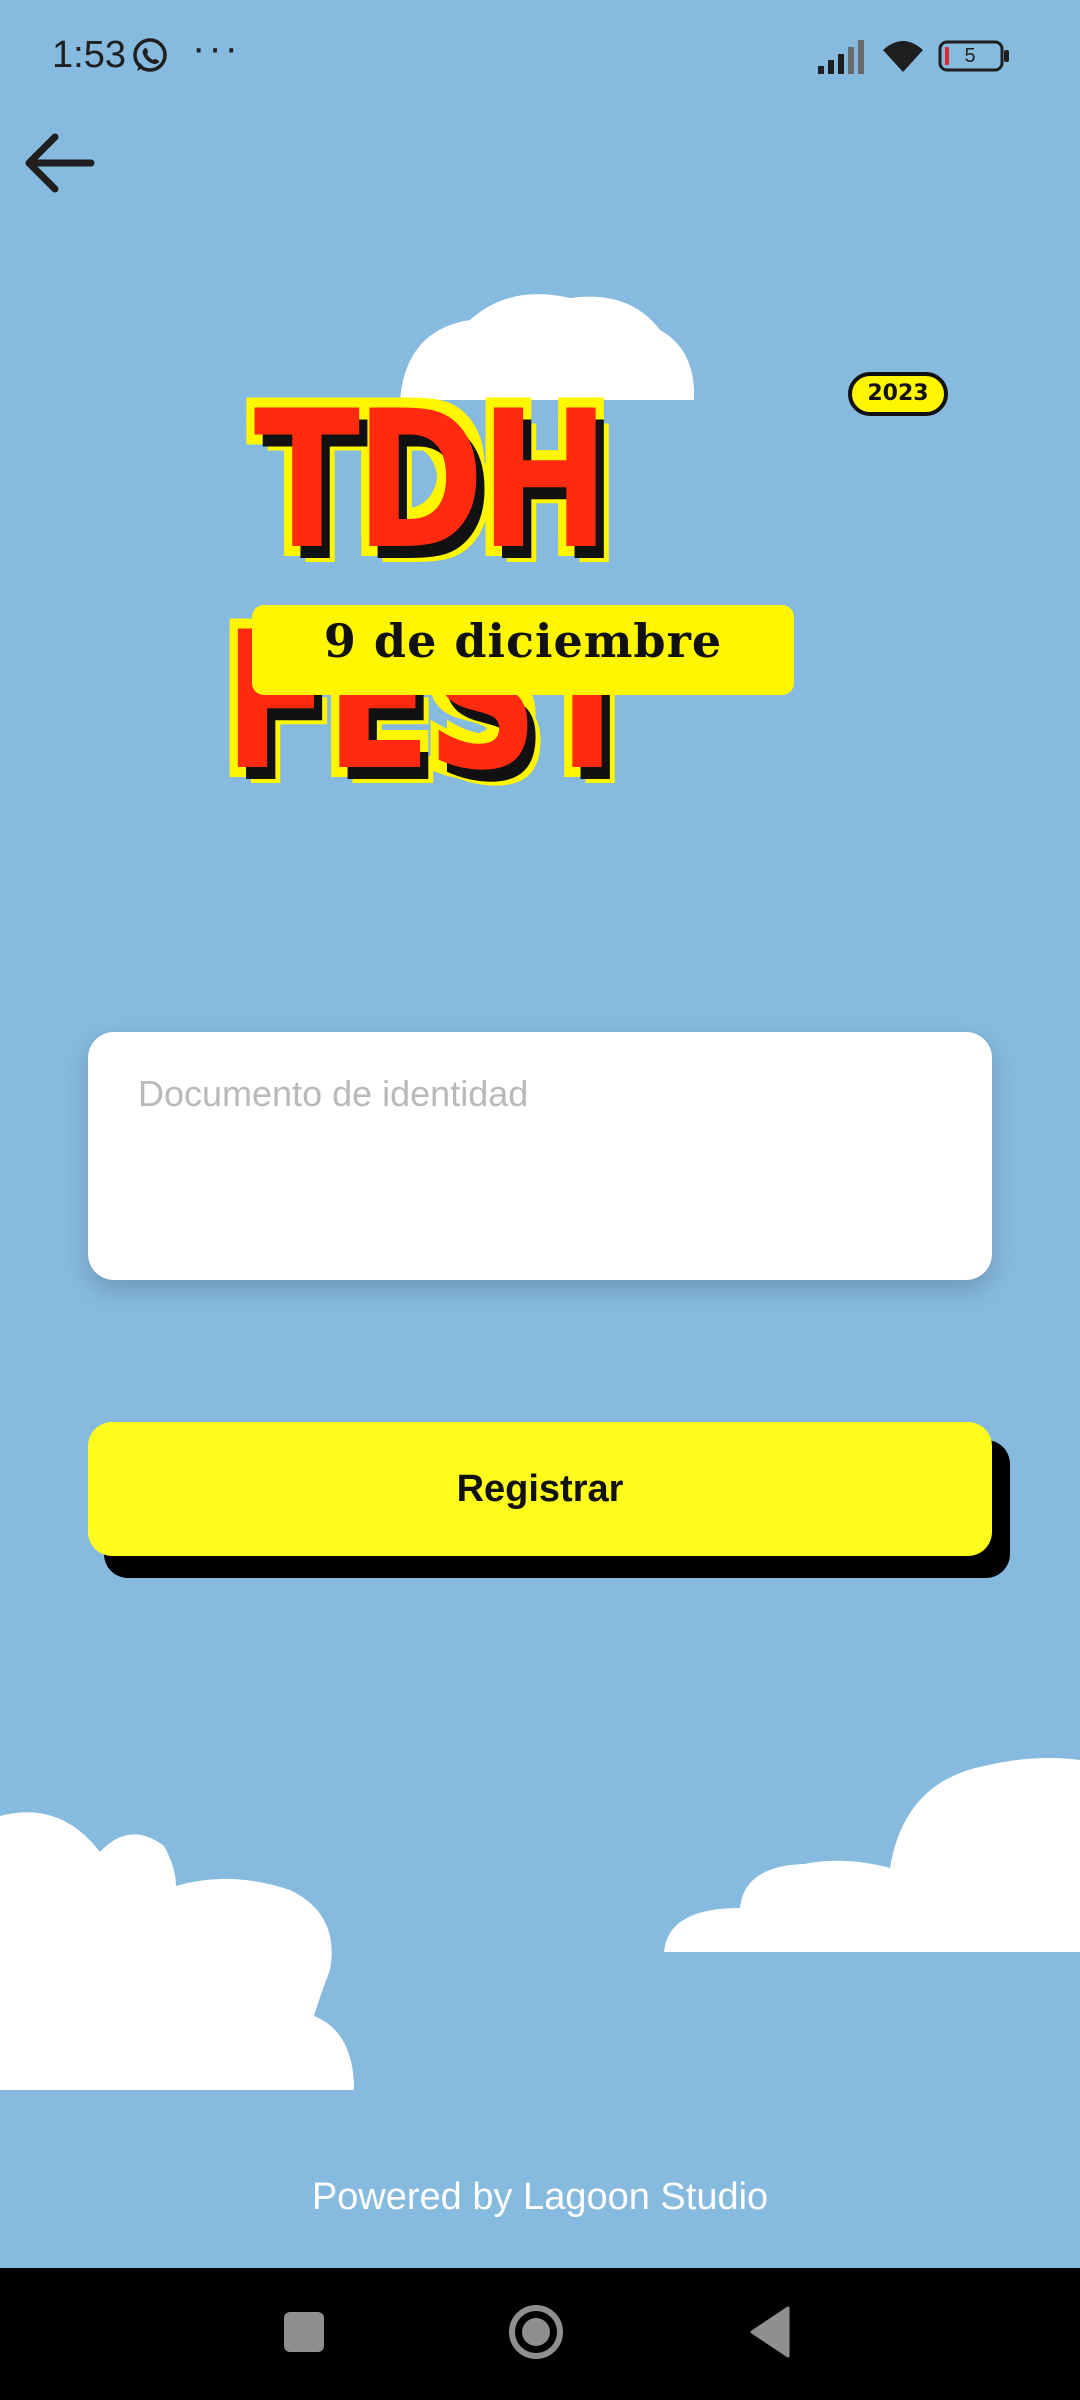  What do you see at coordinates (540, 2197) in the screenshot?
I see `powered-by-text: Powered by Lagoon Studio` at bounding box center [540, 2197].